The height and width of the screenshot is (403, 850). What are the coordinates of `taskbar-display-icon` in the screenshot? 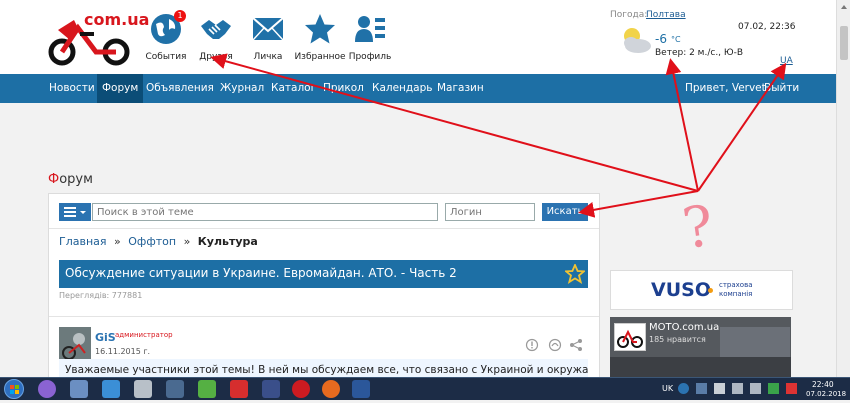 It's located at (175, 389).